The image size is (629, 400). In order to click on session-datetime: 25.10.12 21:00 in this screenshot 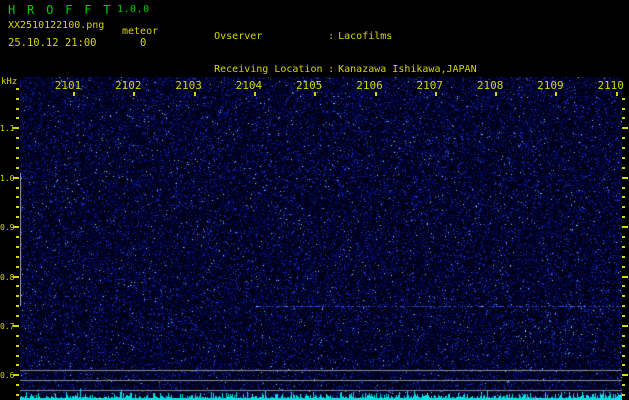, I will do `click(52, 43)`.